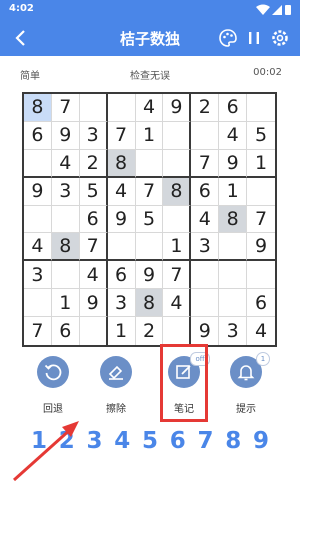  Describe the element at coordinates (53, 386) in the screenshot. I see `undo-button: 回退` at that location.